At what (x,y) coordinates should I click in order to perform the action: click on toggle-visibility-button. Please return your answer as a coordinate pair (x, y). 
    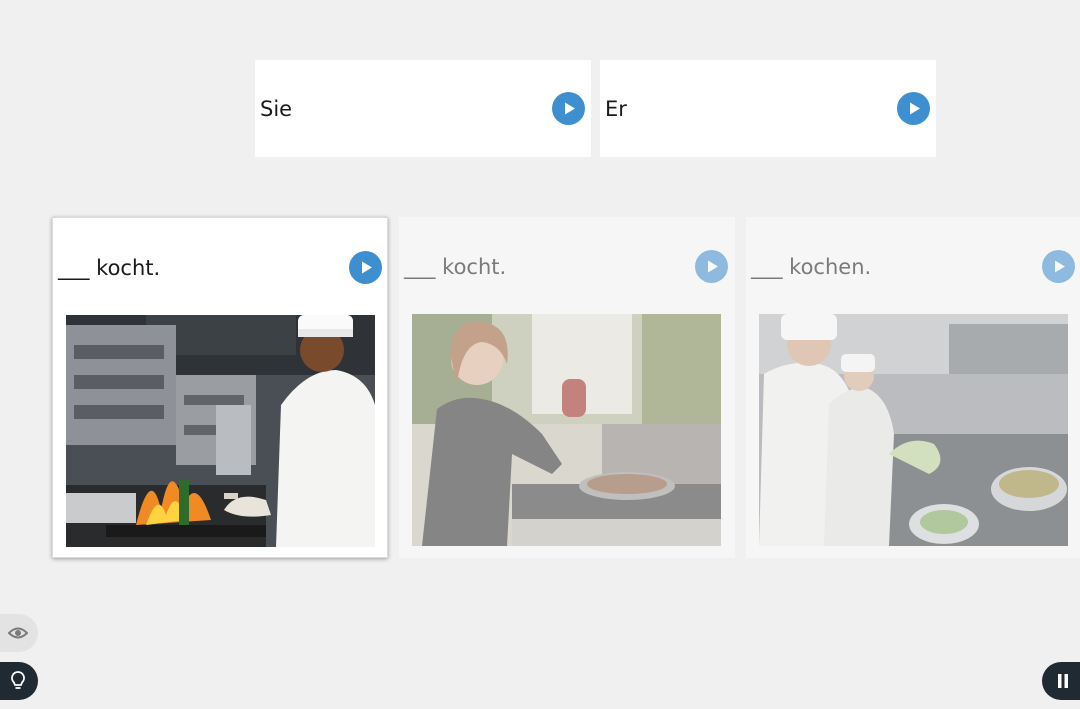
    Looking at the image, I should click on (19, 633).